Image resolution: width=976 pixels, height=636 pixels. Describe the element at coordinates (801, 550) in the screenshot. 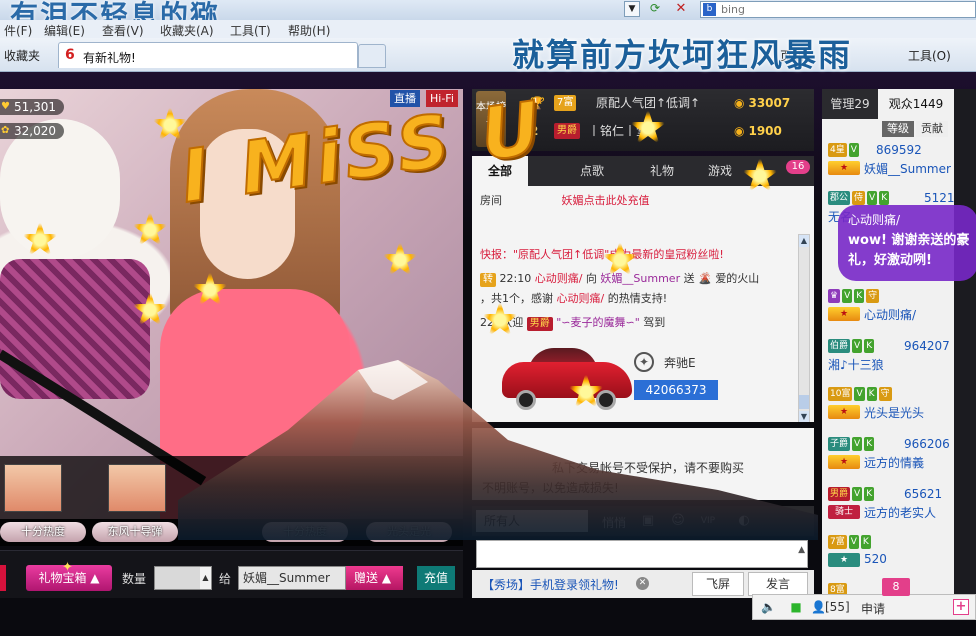

I see `expand-icon: ▲` at that location.